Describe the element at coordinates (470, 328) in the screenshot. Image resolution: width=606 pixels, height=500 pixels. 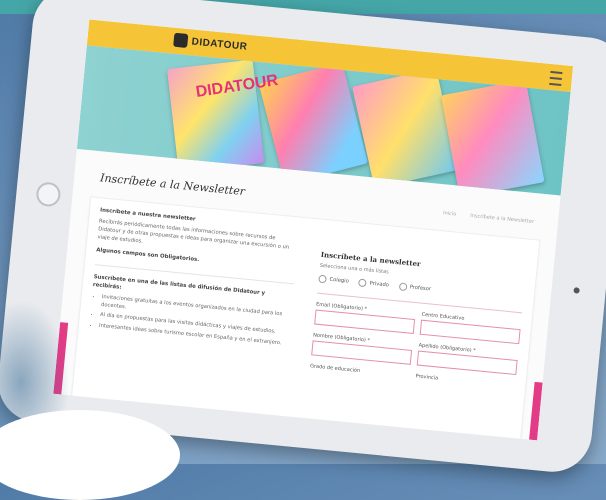
I see `centro-field: Centro Educativo` at that location.